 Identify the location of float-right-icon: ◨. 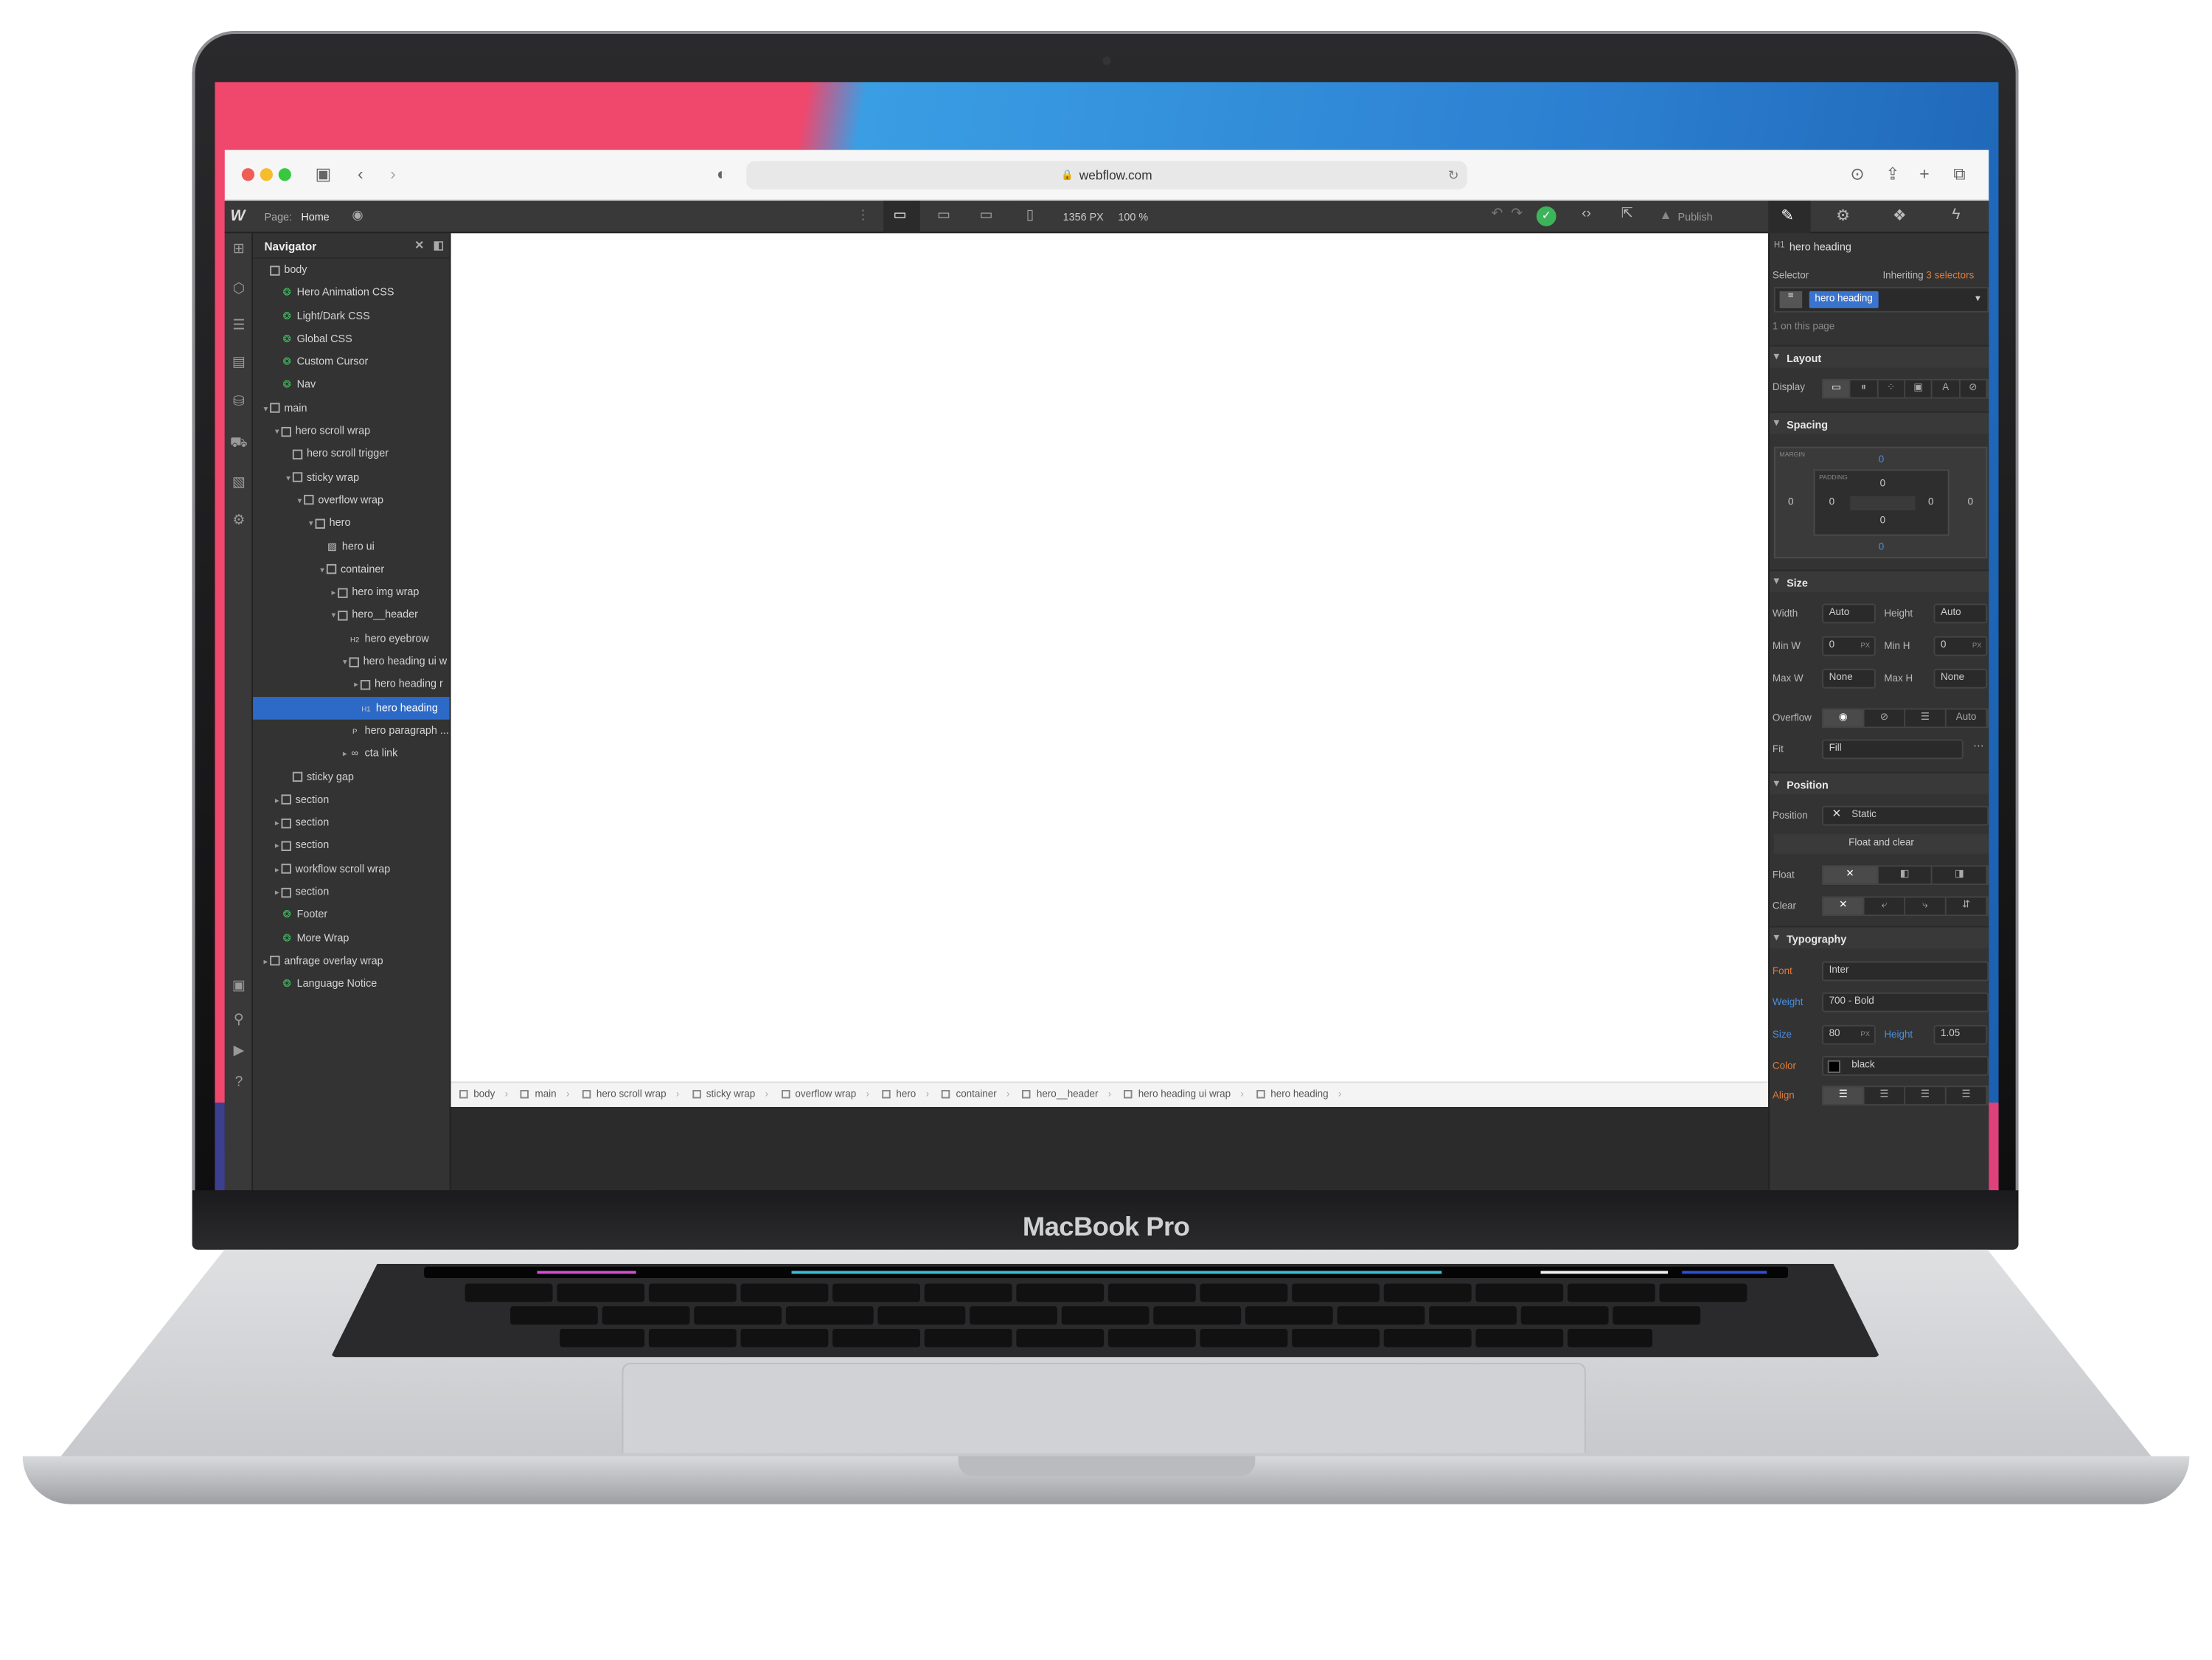
(1960, 875).